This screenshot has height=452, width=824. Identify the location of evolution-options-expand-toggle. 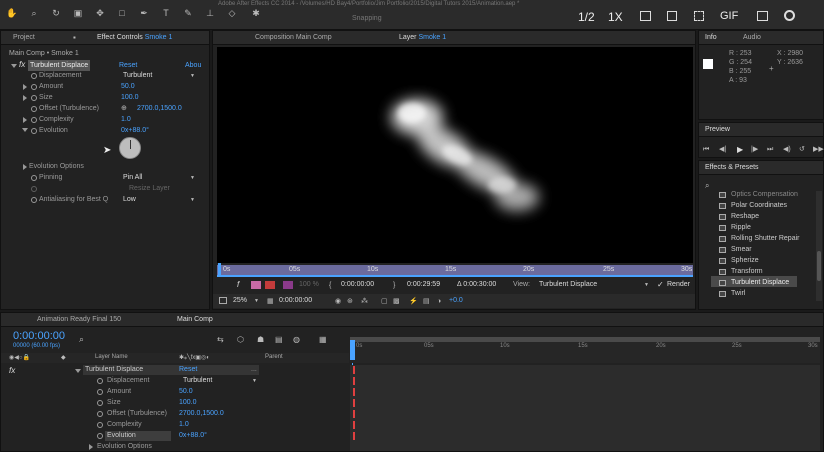
(25, 167).